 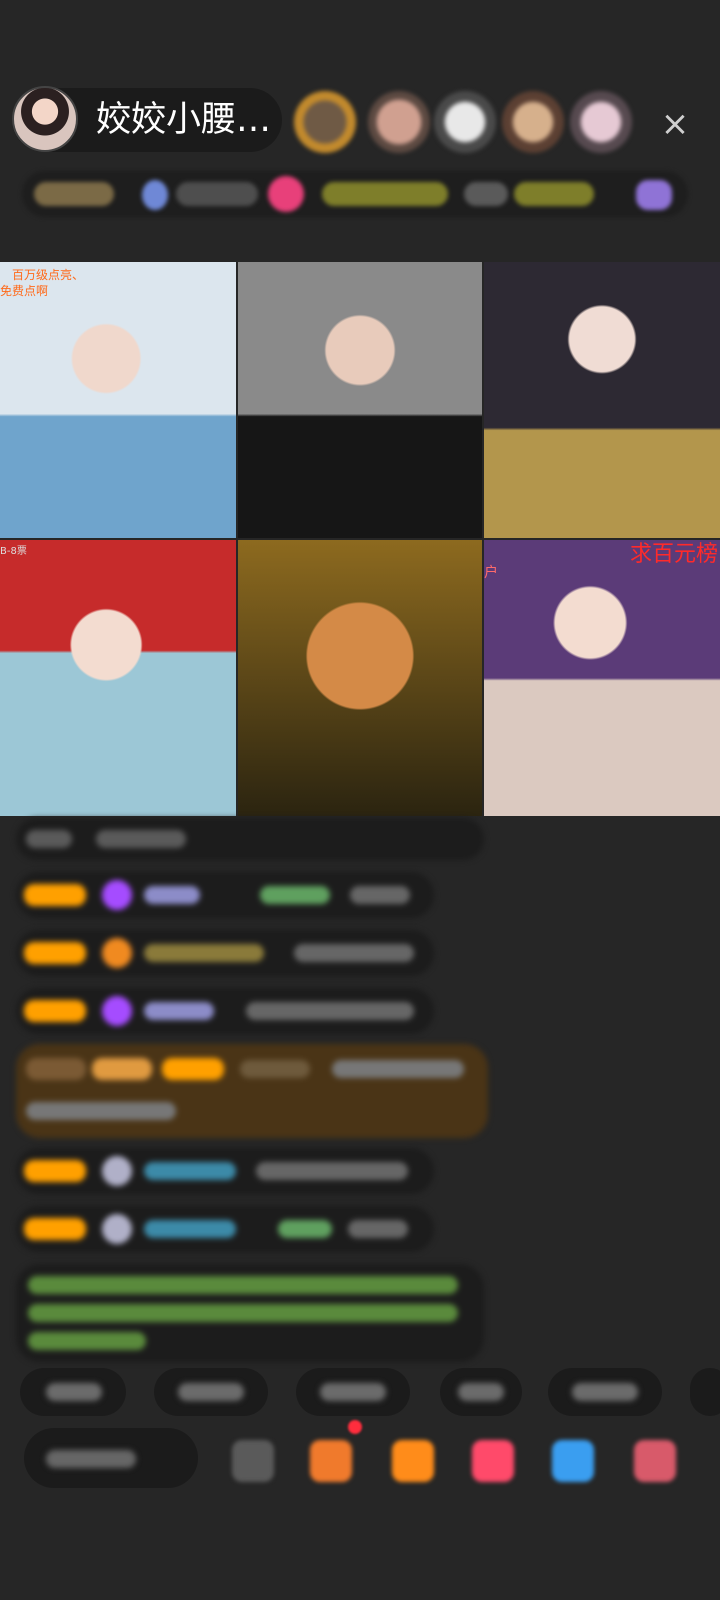 What do you see at coordinates (286, 194) in the screenshot?
I see `live-badge-icon` at bounding box center [286, 194].